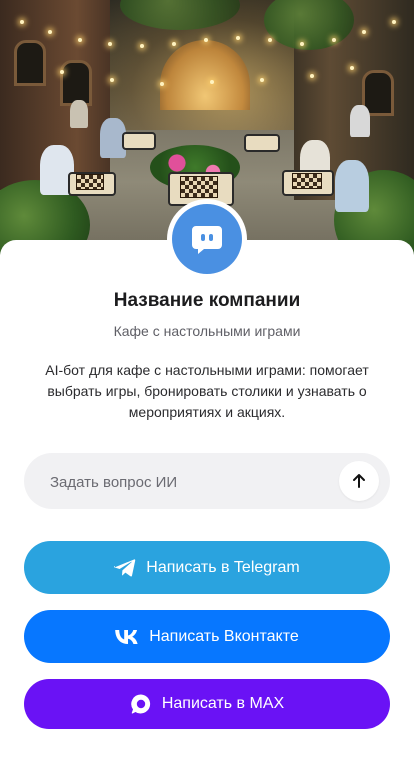 This screenshot has height=770, width=414. What do you see at coordinates (125, 567) in the screenshot?
I see `telegram-icon` at bounding box center [125, 567].